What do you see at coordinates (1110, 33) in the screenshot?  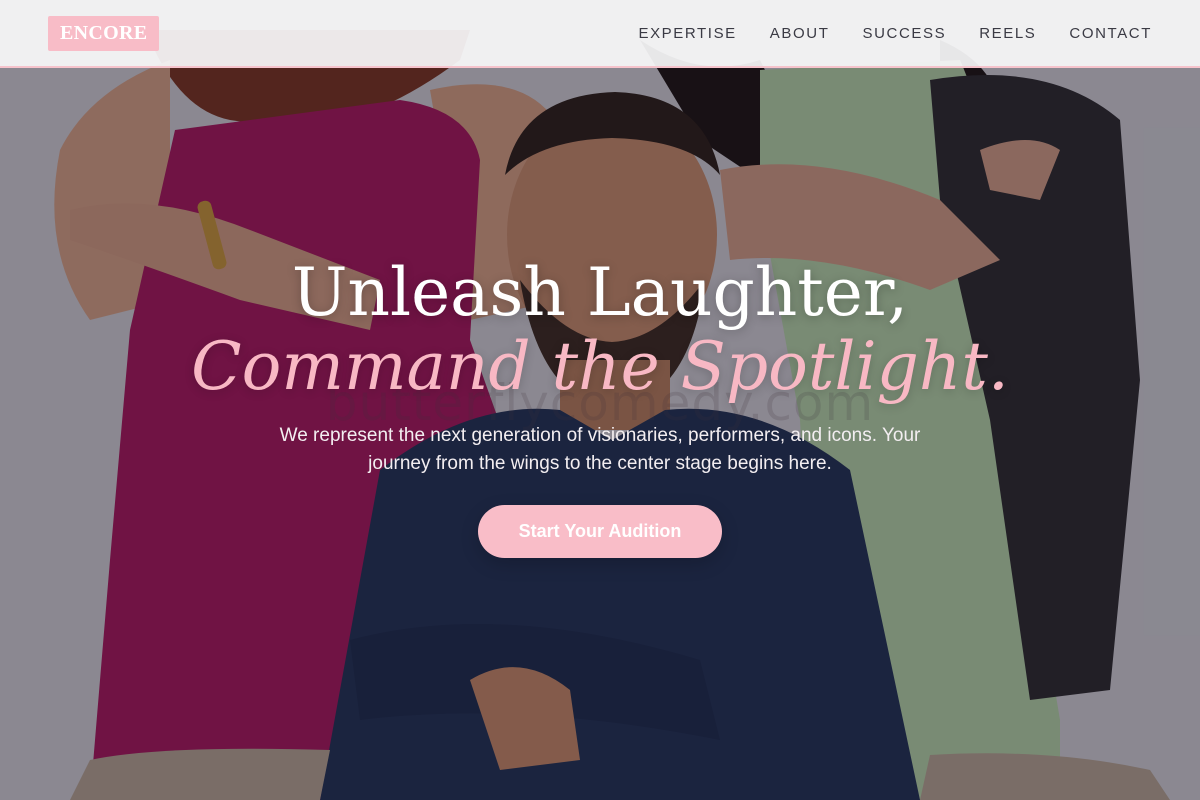 I see `nav-link-contact: CONTACT` at bounding box center [1110, 33].